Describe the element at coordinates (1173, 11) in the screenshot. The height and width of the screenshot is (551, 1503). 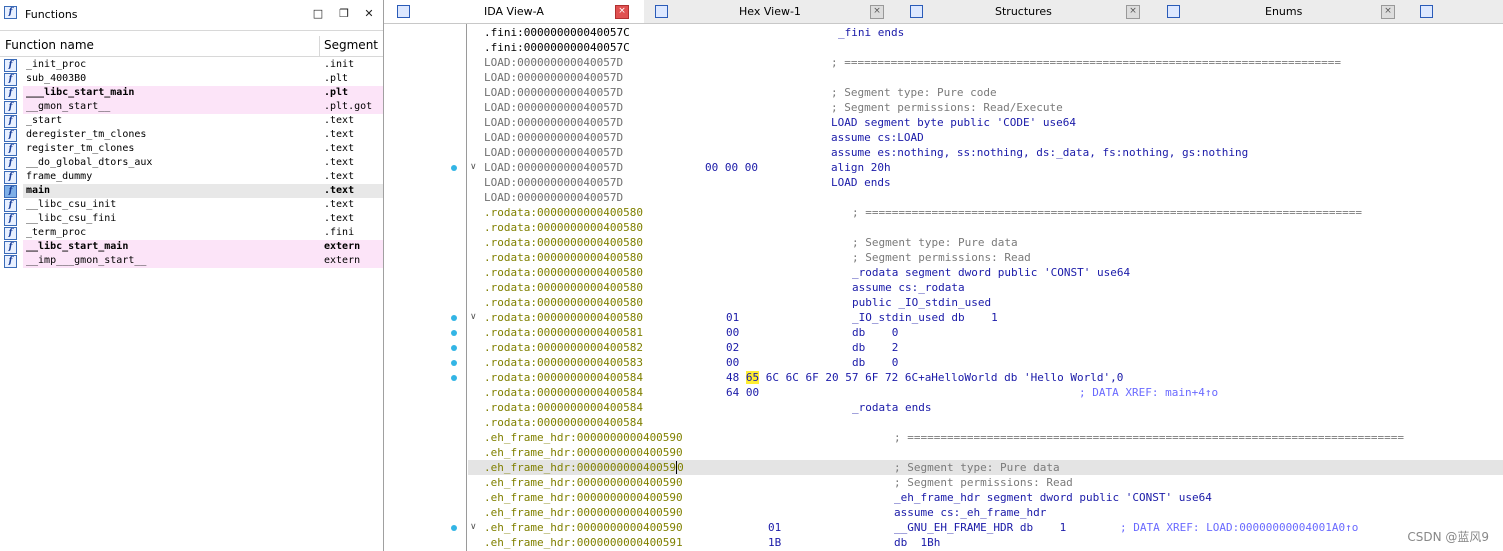
I see `enums-icon` at that location.